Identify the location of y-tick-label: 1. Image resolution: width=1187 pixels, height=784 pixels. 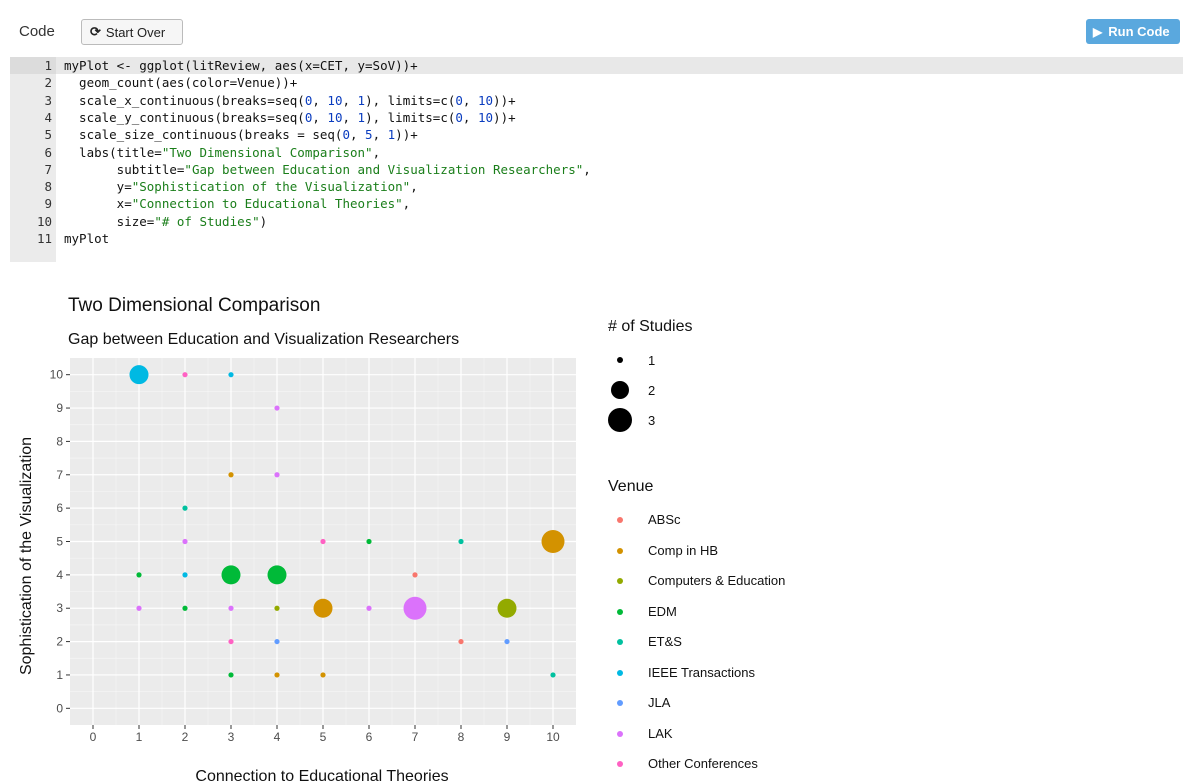
(59, 675).